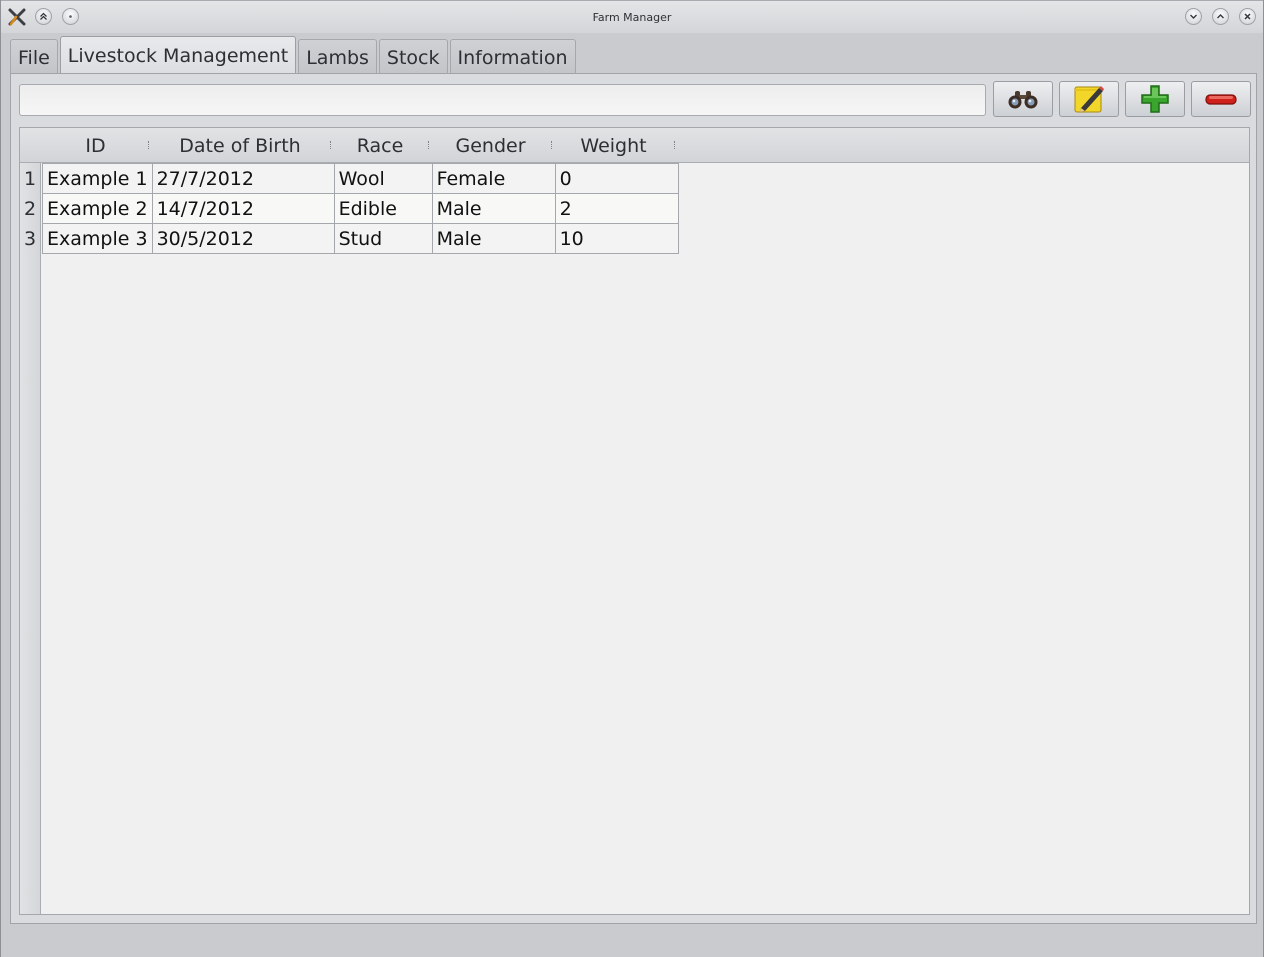 This screenshot has height=957, width=1264. What do you see at coordinates (243, 178) in the screenshot?
I see `cell-date-of-birth: 27/7/2012` at bounding box center [243, 178].